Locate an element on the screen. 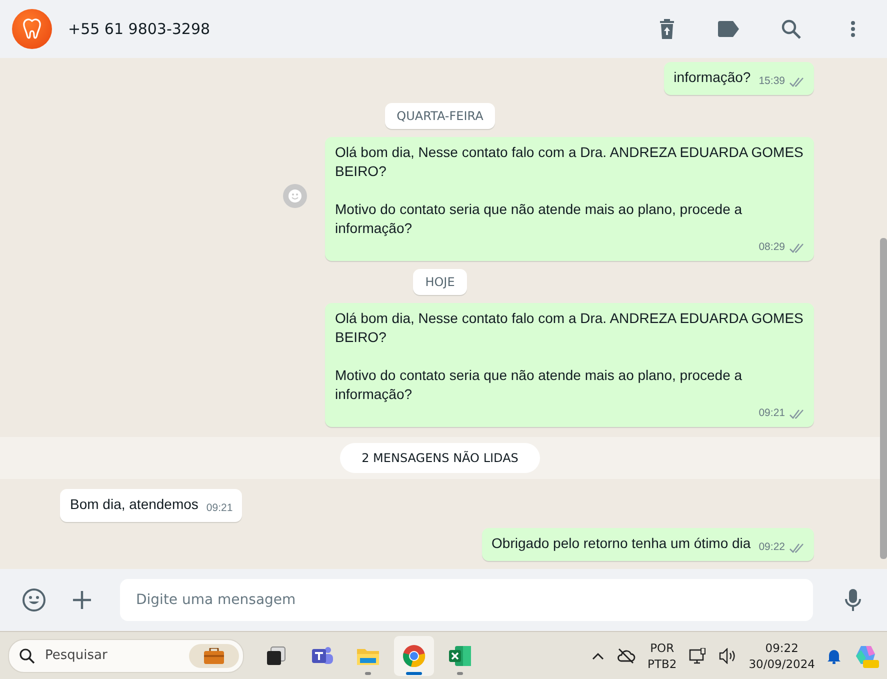  message-time: 08:29 is located at coordinates (771, 247).